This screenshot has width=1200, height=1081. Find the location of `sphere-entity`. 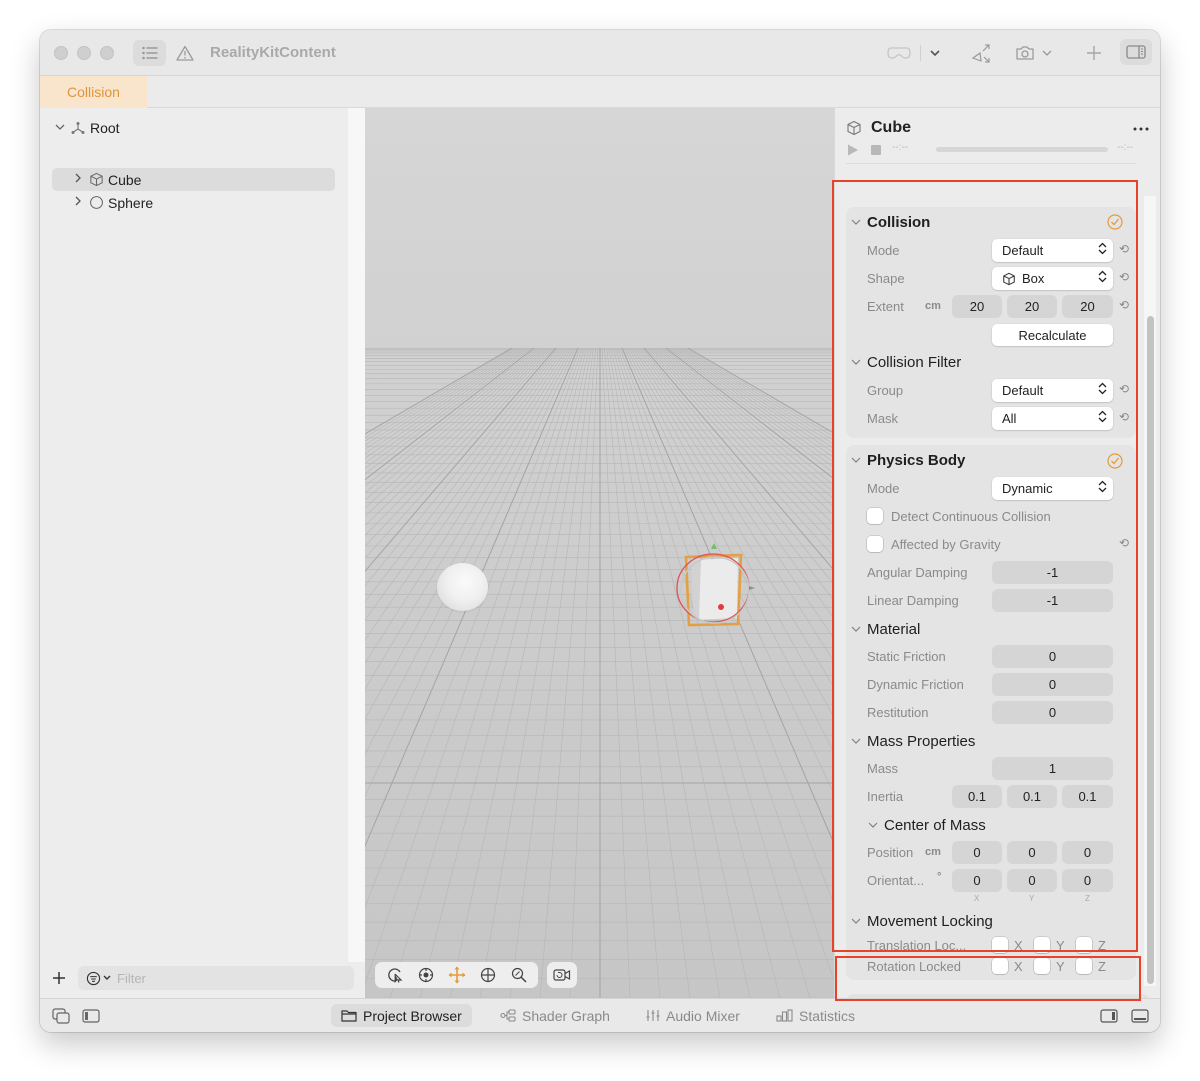

sphere-entity is located at coordinates (462, 587).